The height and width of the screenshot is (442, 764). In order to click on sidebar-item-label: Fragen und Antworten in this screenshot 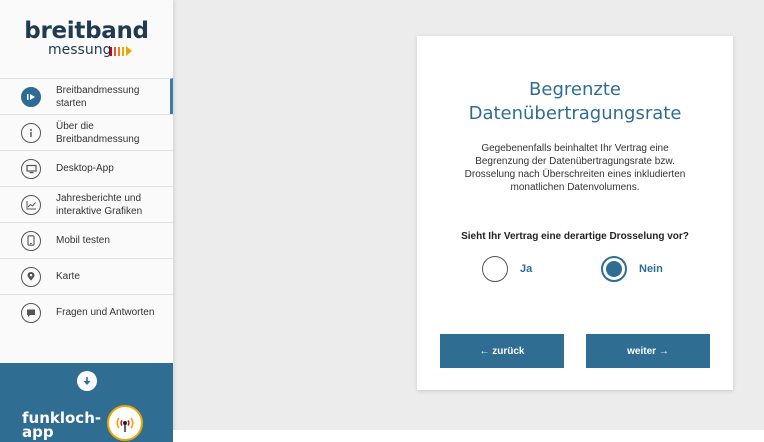, I will do `click(105, 312)`.